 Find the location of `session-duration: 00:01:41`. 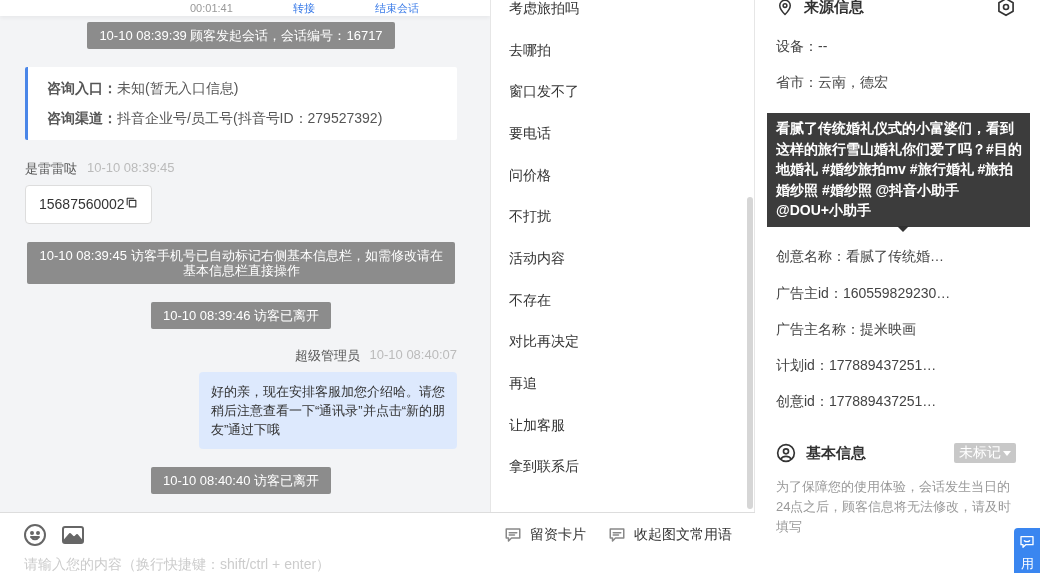

session-duration: 00:01:41 is located at coordinates (211, 8).